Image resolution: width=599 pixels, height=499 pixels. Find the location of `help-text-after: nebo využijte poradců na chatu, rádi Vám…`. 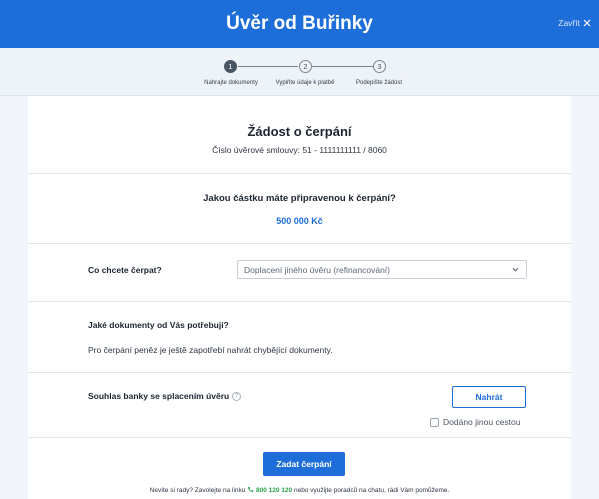

help-text-after: nebo využijte poradců na chatu, rádi Vám… is located at coordinates (371, 490).